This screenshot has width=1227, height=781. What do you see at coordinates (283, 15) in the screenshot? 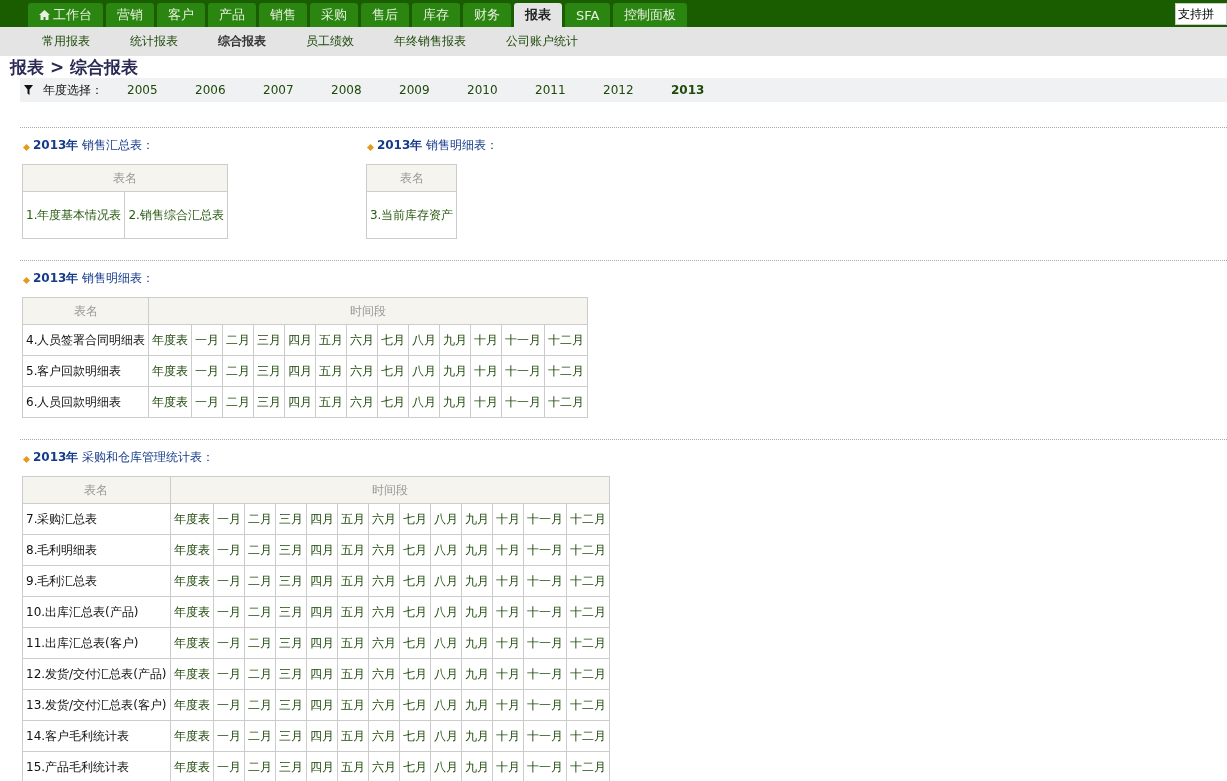
I see `nav-tab: 销售` at bounding box center [283, 15].